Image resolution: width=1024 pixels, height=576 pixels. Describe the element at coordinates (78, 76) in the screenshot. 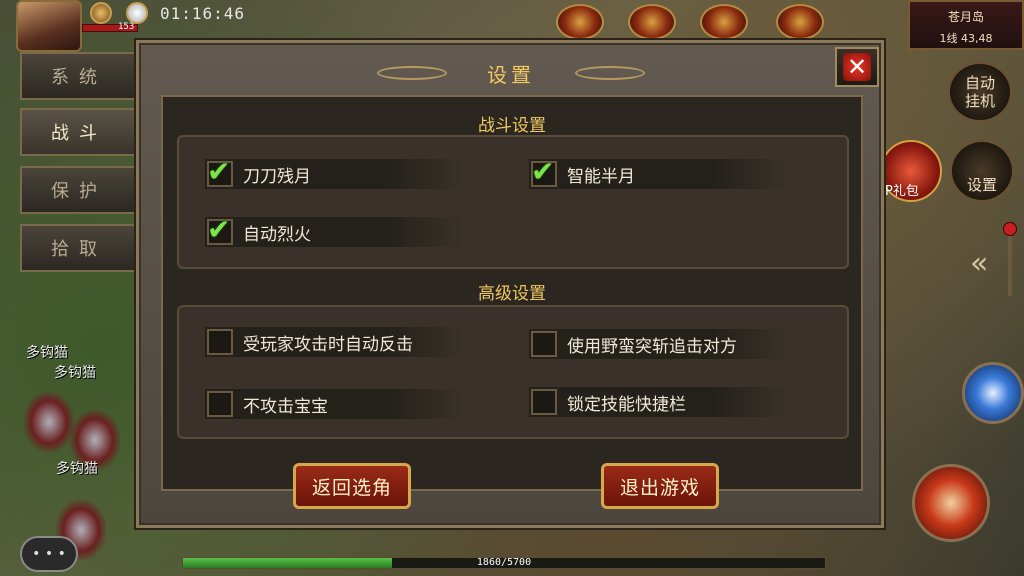

I see `tab-system: 系统` at that location.